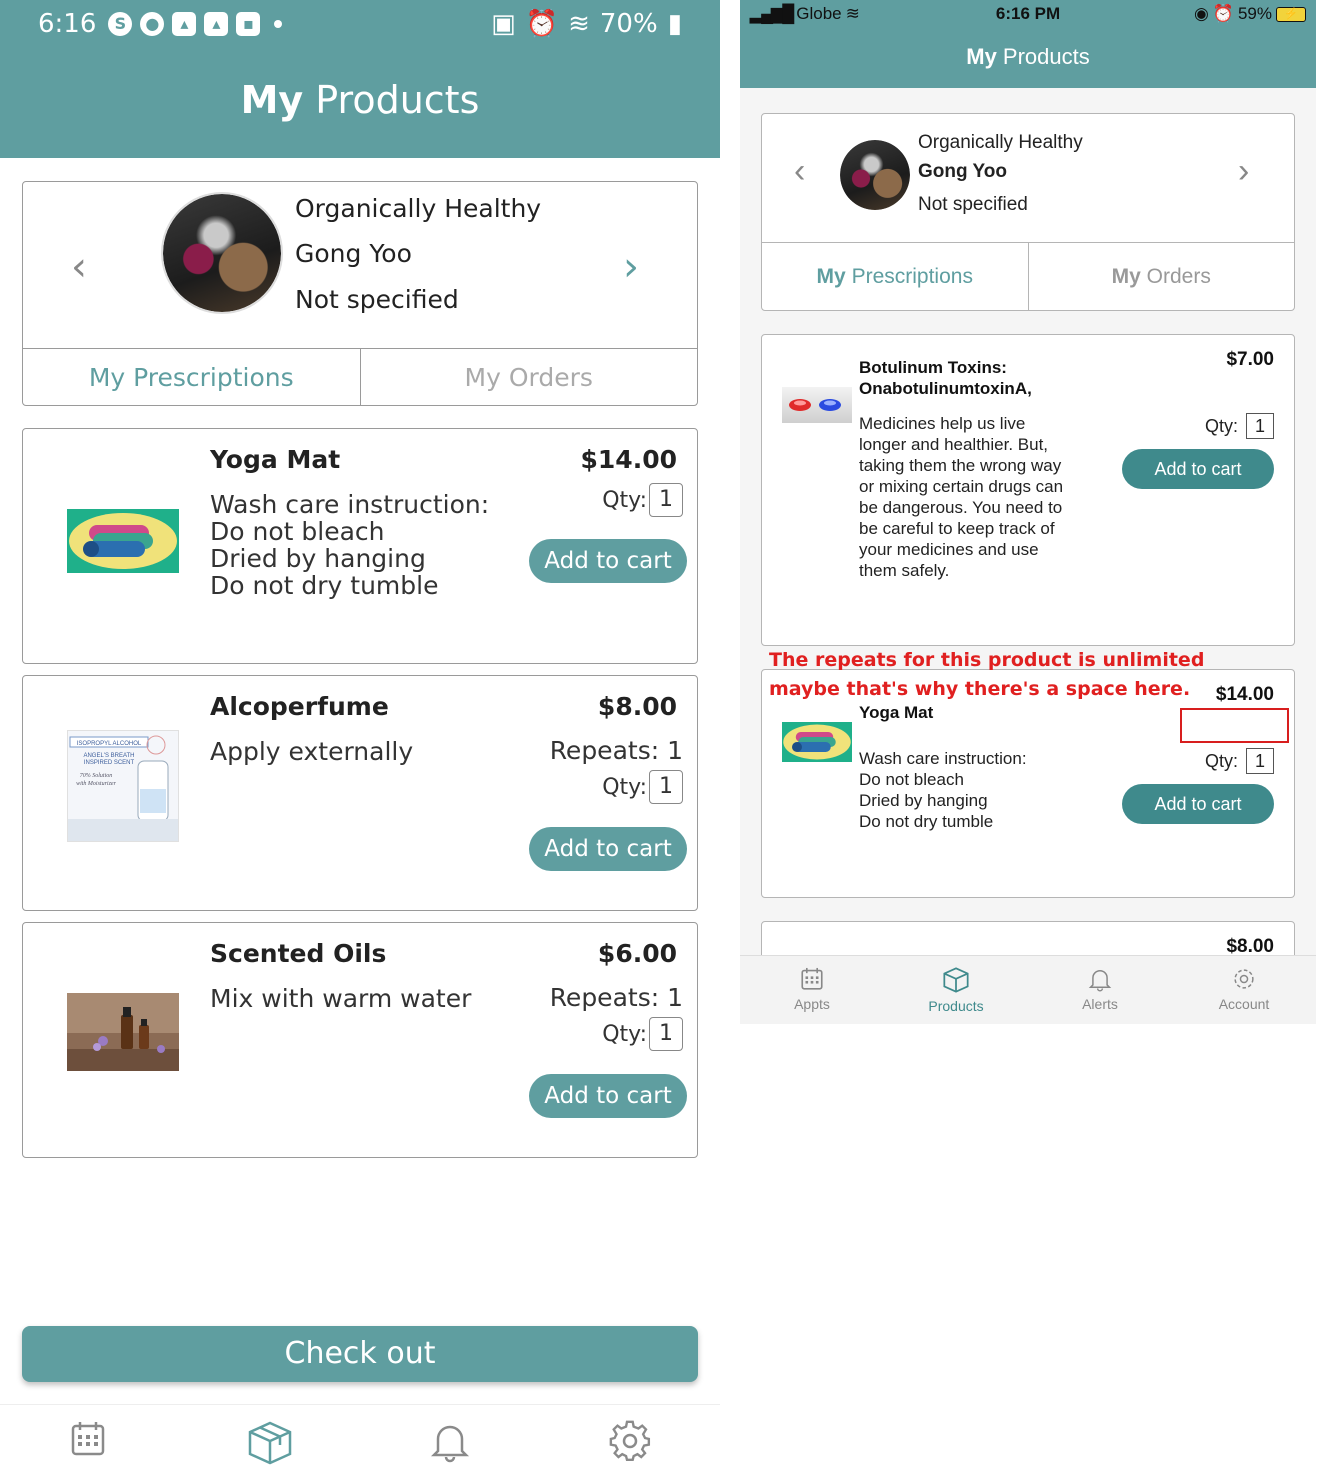  I want to click on product-name: Scented Oils, so click(298, 953).